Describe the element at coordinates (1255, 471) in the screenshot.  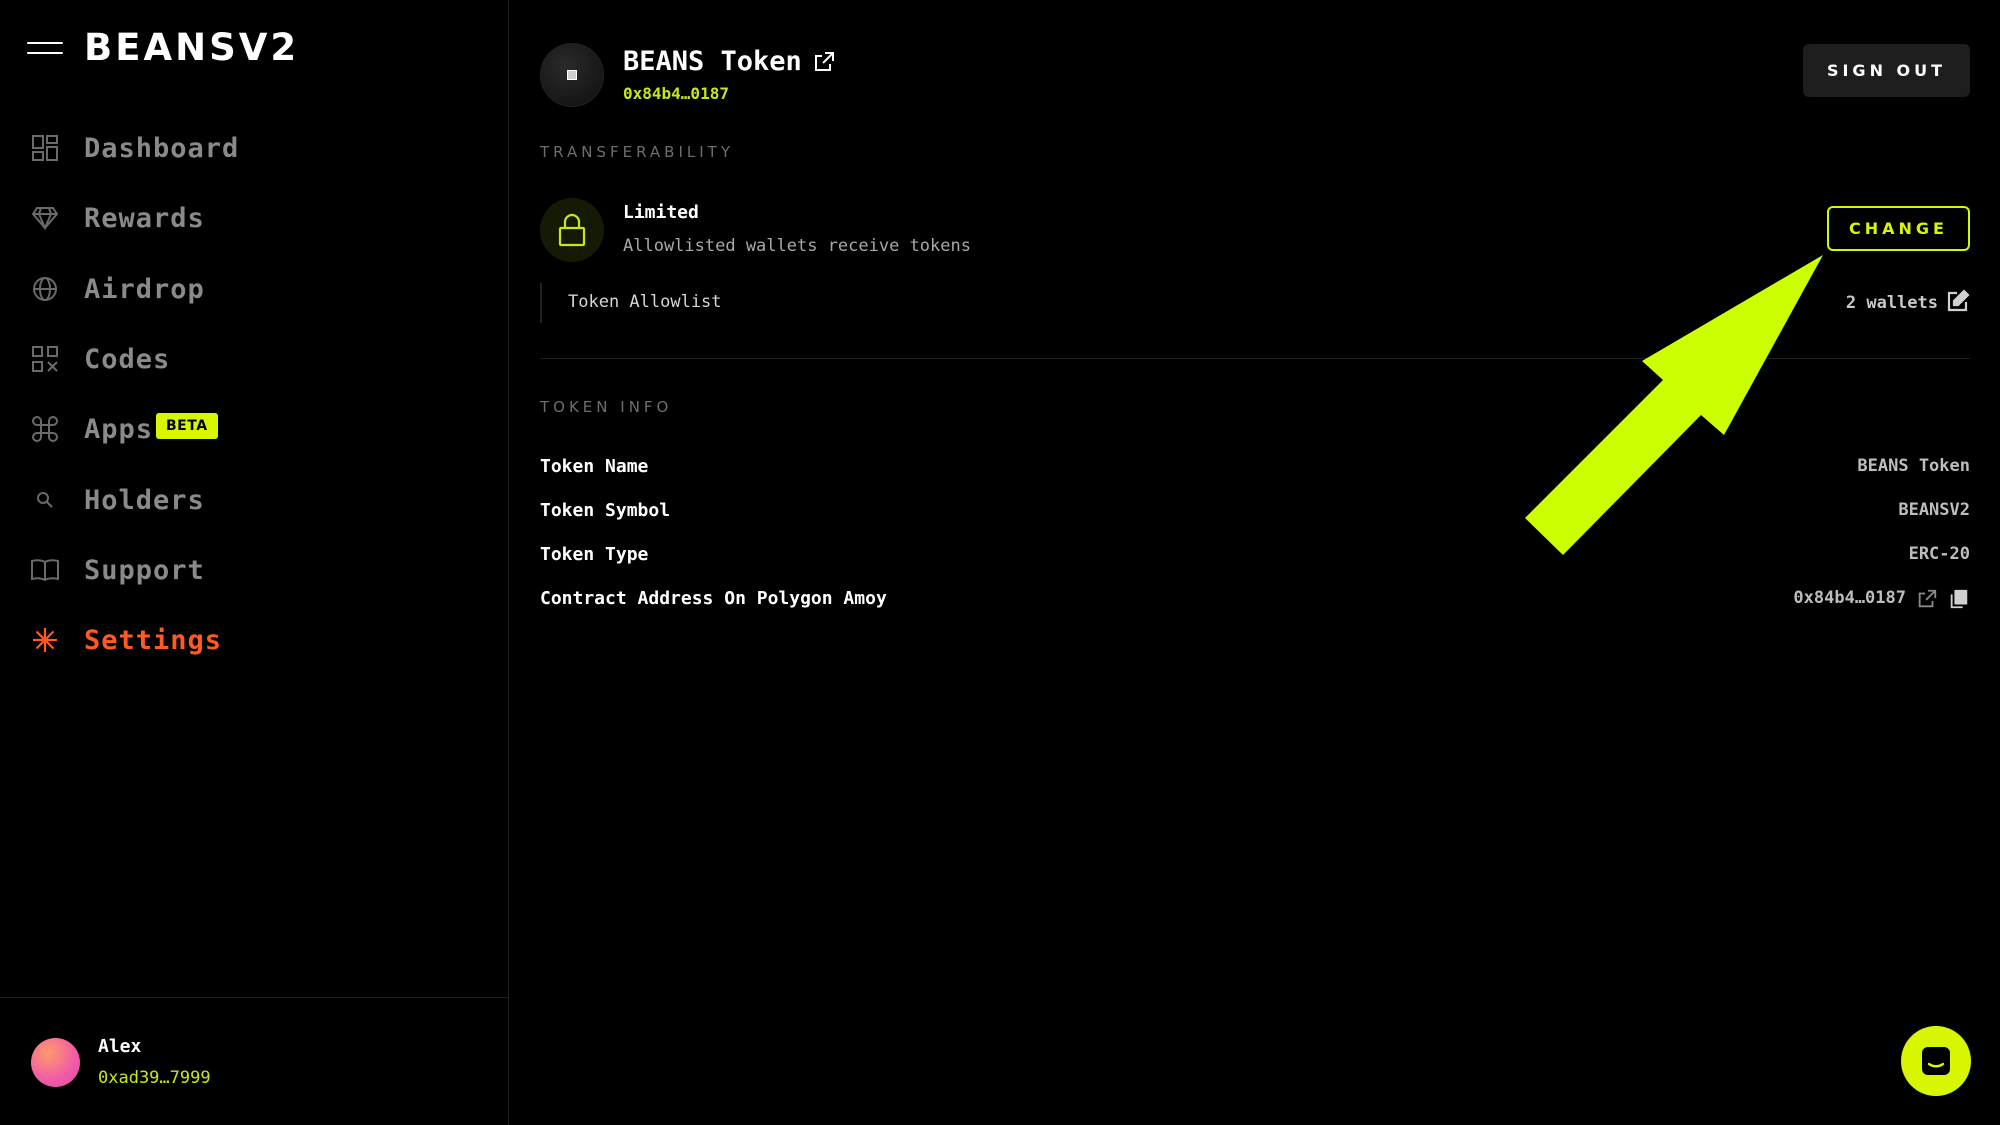
I see `info-row-token-name: Token Name BEANS Token` at that location.